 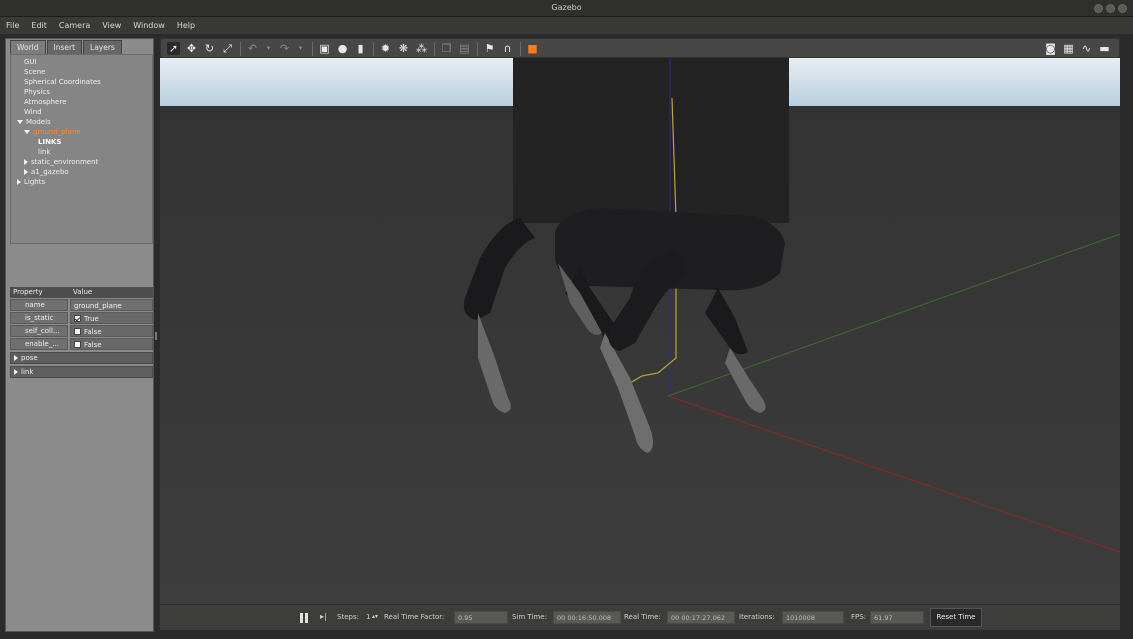 I want to click on tree-item-atmosphere: Atmosphere, so click(x=45, y=102).